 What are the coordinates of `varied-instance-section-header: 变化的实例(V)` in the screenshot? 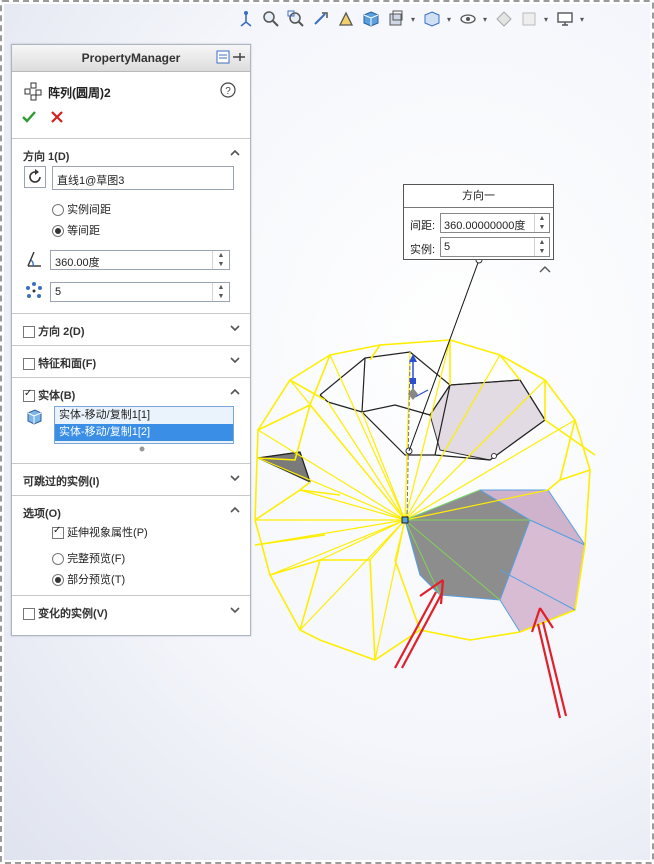 It's located at (131, 610).